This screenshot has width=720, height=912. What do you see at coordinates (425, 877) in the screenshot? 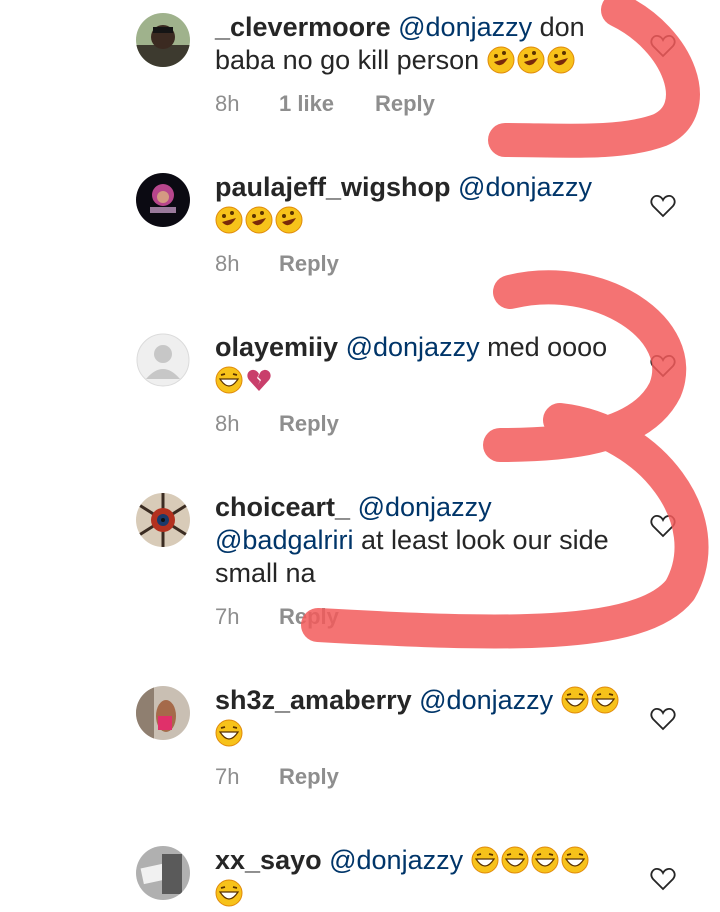
I see `comment-text: xx_sayo @donjazzy` at bounding box center [425, 877].